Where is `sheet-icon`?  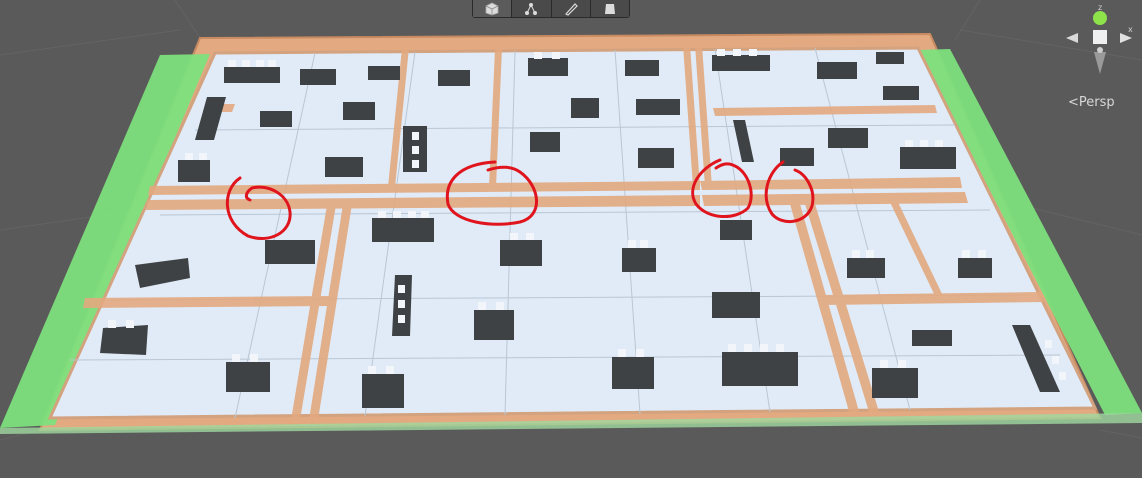 sheet-icon is located at coordinates (609, 8).